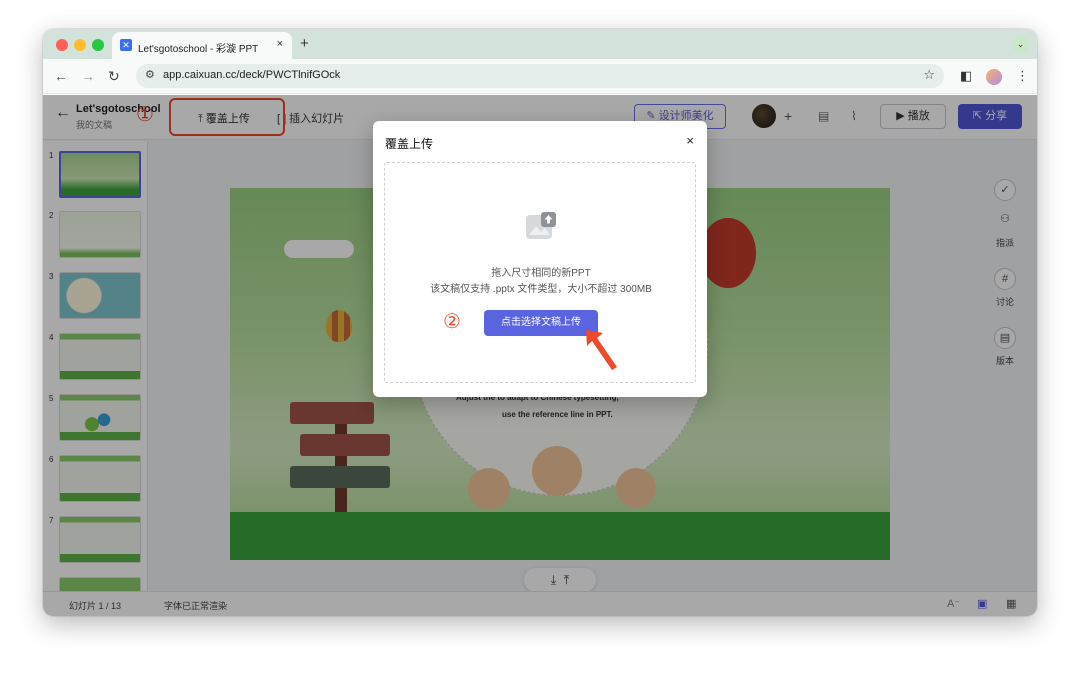 The image size is (1080, 673). I want to click on browser-tab: ✕ Let'sgotoschool - 彩漩 PPT ×, so click(202, 45).